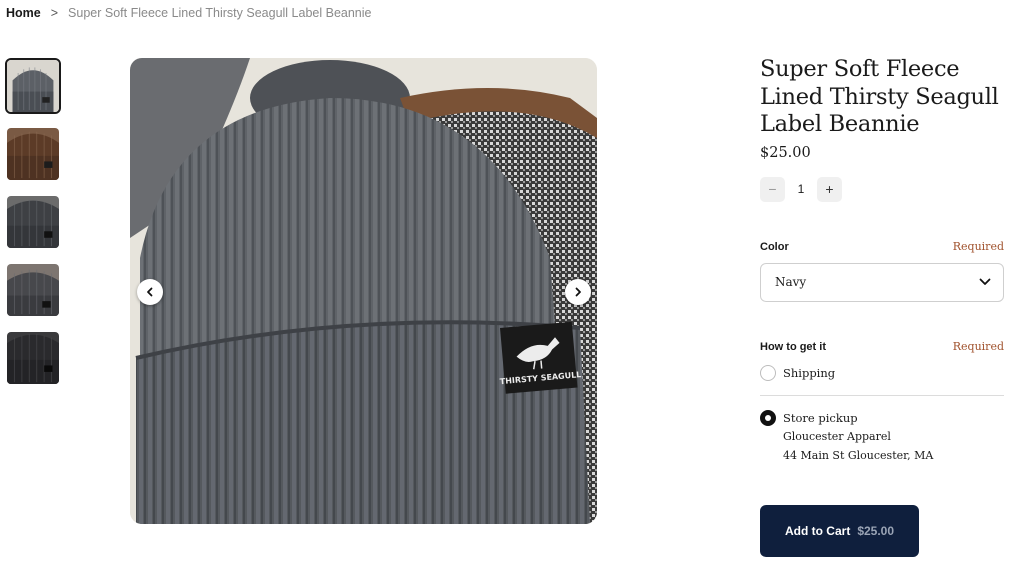  I want to click on color-label: Color, so click(774, 246).